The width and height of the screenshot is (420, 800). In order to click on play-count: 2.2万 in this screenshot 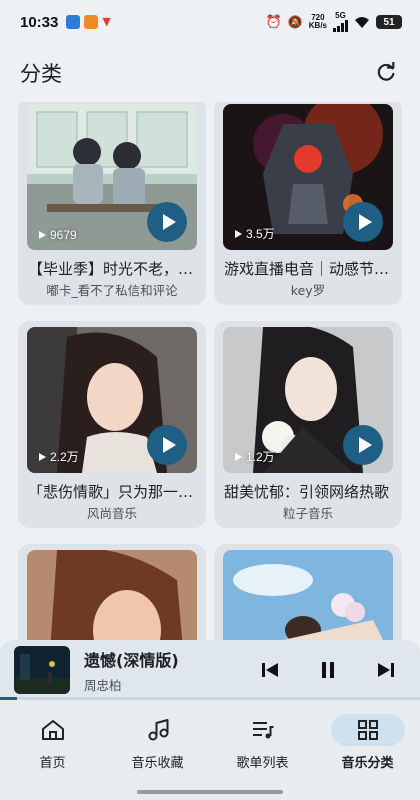, I will do `click(59, 456)`.